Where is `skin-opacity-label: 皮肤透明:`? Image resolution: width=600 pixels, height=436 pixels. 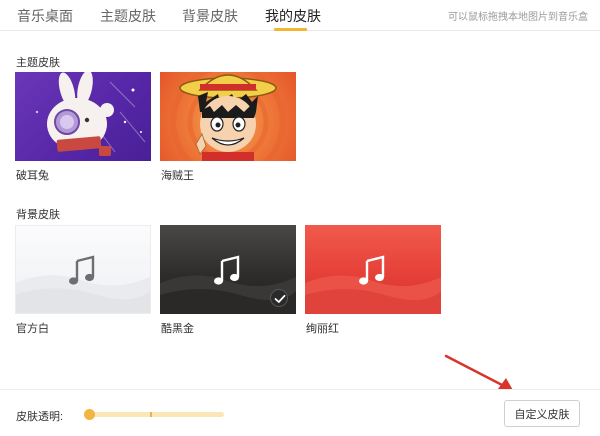
skin-opacity-label: 皮肤透明: is located at coordinates (40, 417).